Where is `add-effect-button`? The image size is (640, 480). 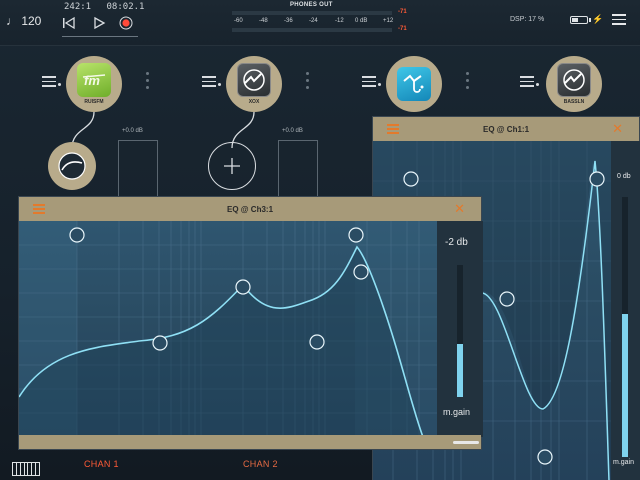 add-effect-button is located at coordinates (232, 166).